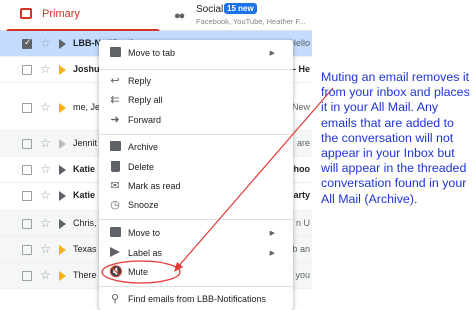 The image size is (474, 310). Describe the element at coordinates (115, 233) in the screenshot. I see `move-to-icon` at that location.